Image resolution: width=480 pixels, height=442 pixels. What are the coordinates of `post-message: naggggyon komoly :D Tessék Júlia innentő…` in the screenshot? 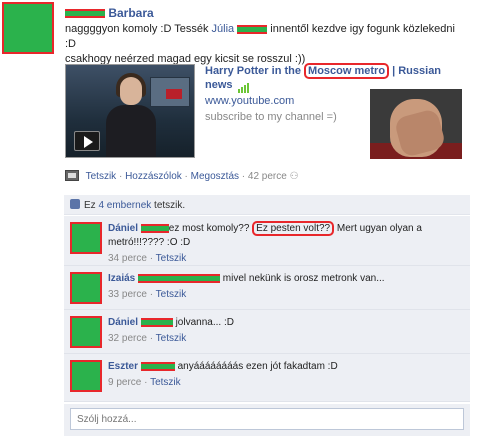 It's located at (265, 44).